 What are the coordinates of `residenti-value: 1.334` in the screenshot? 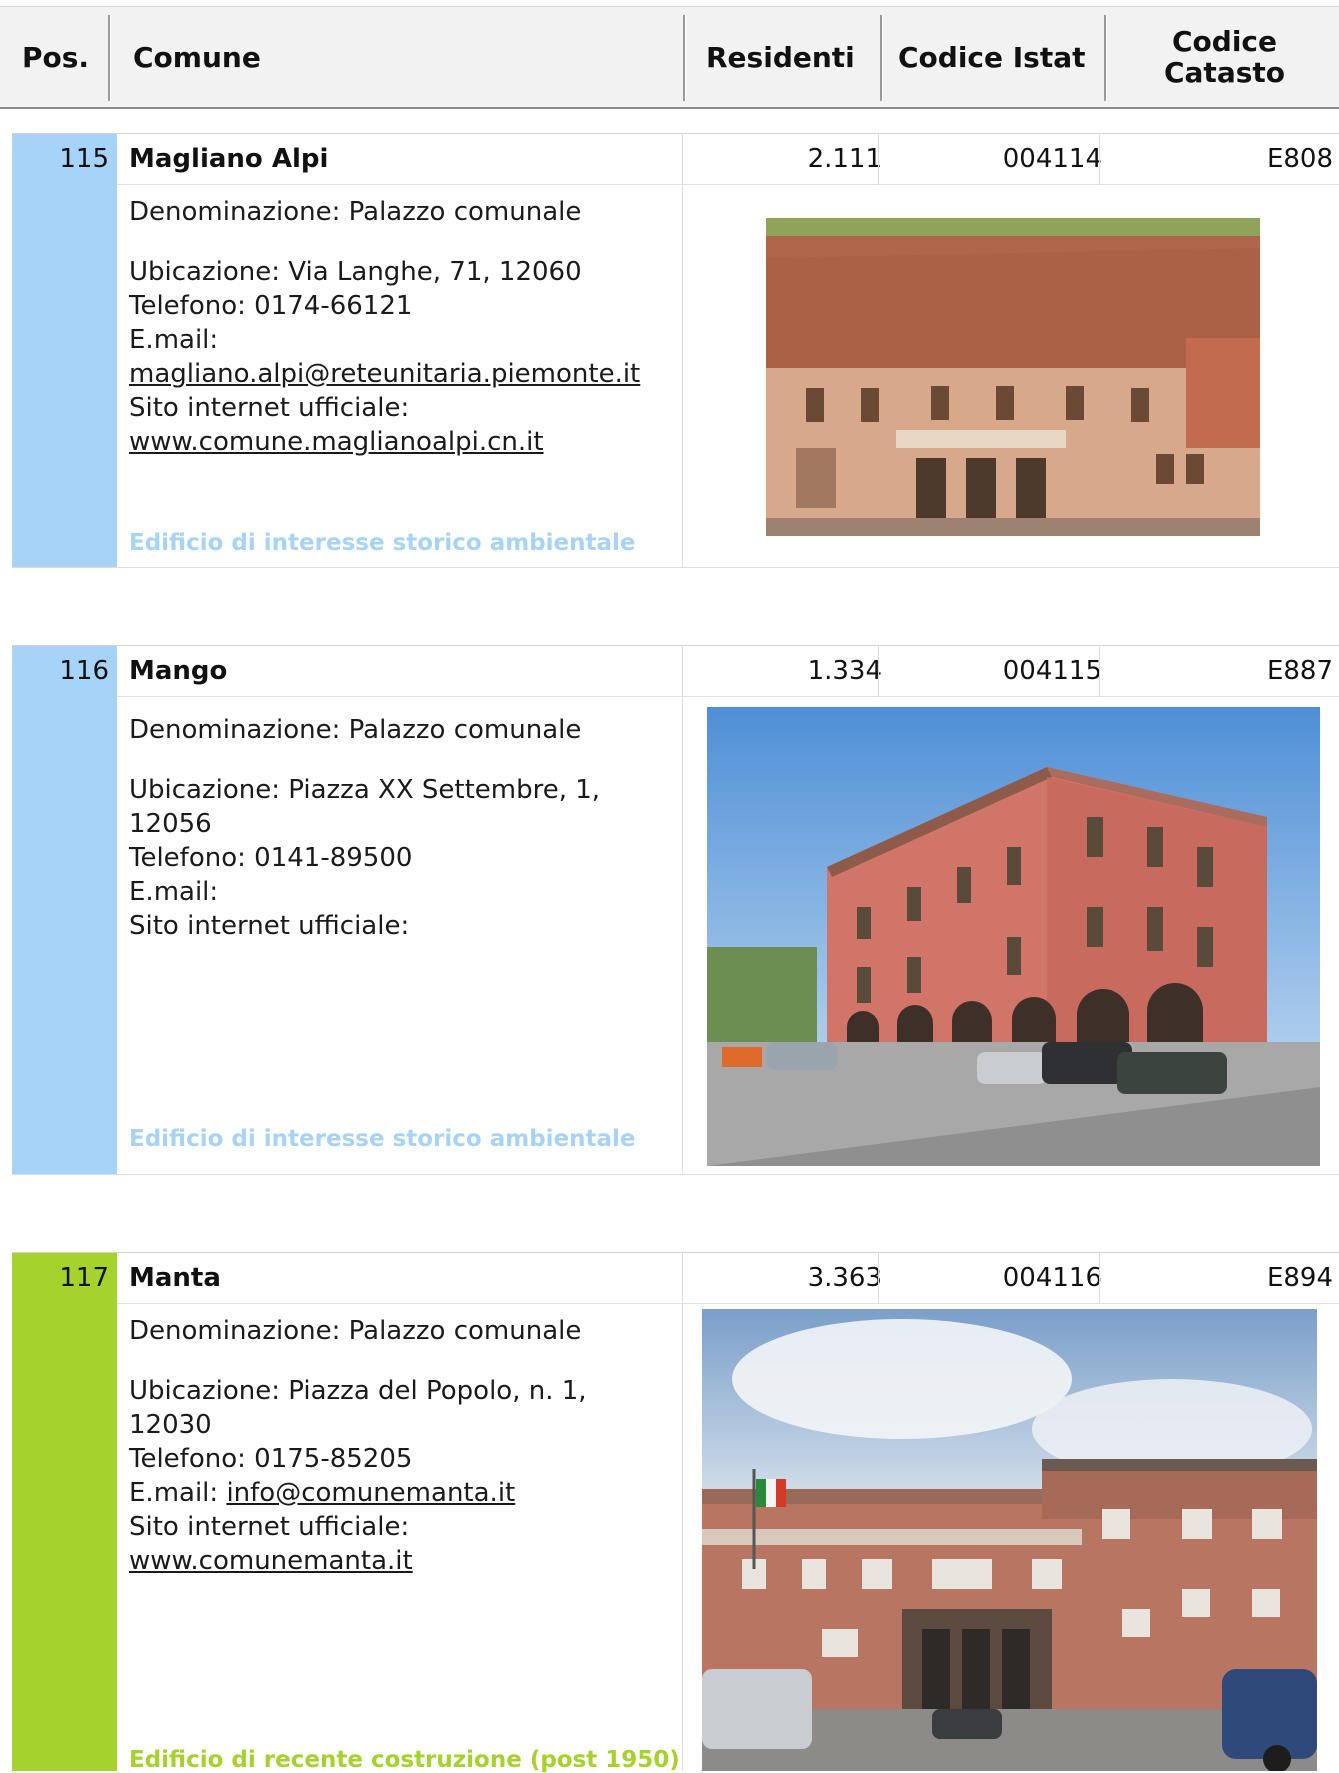 It's located at (844, 671).